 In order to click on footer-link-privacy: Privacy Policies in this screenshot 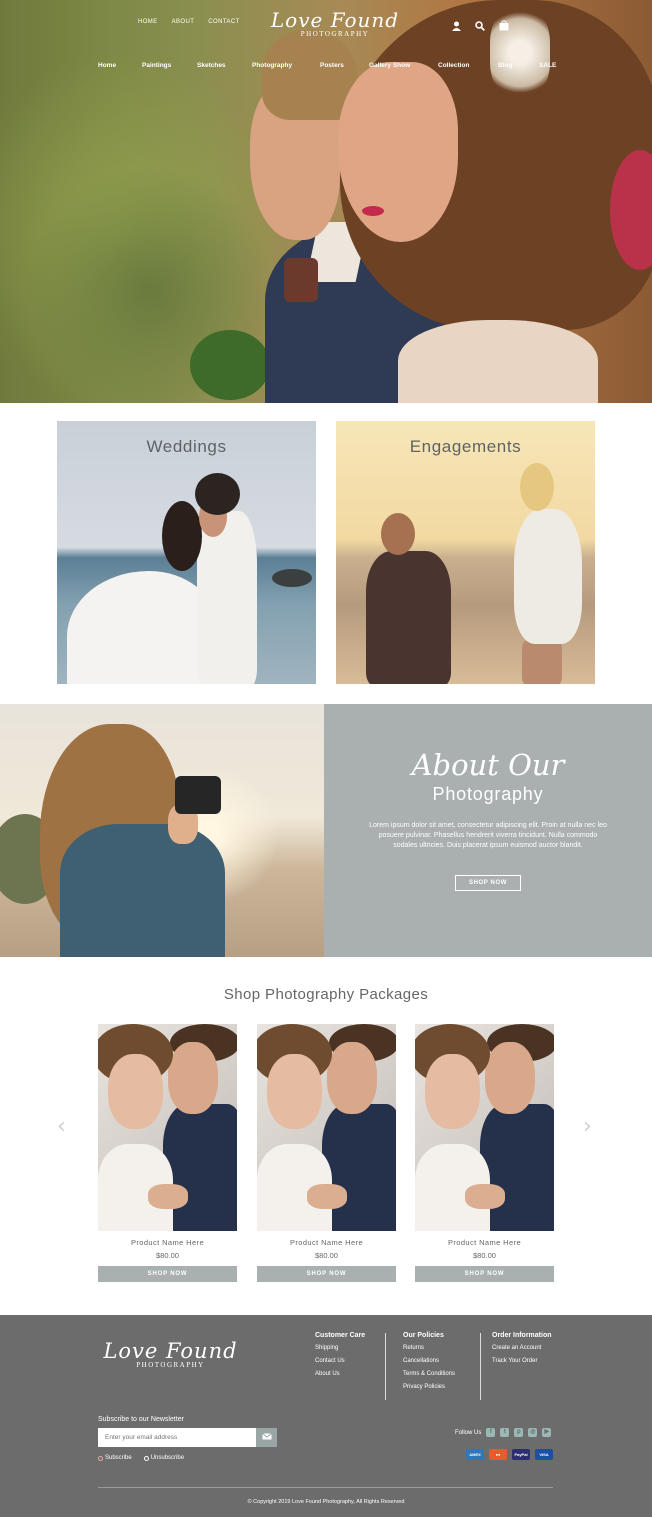, I will do `click(429, 1387)`.